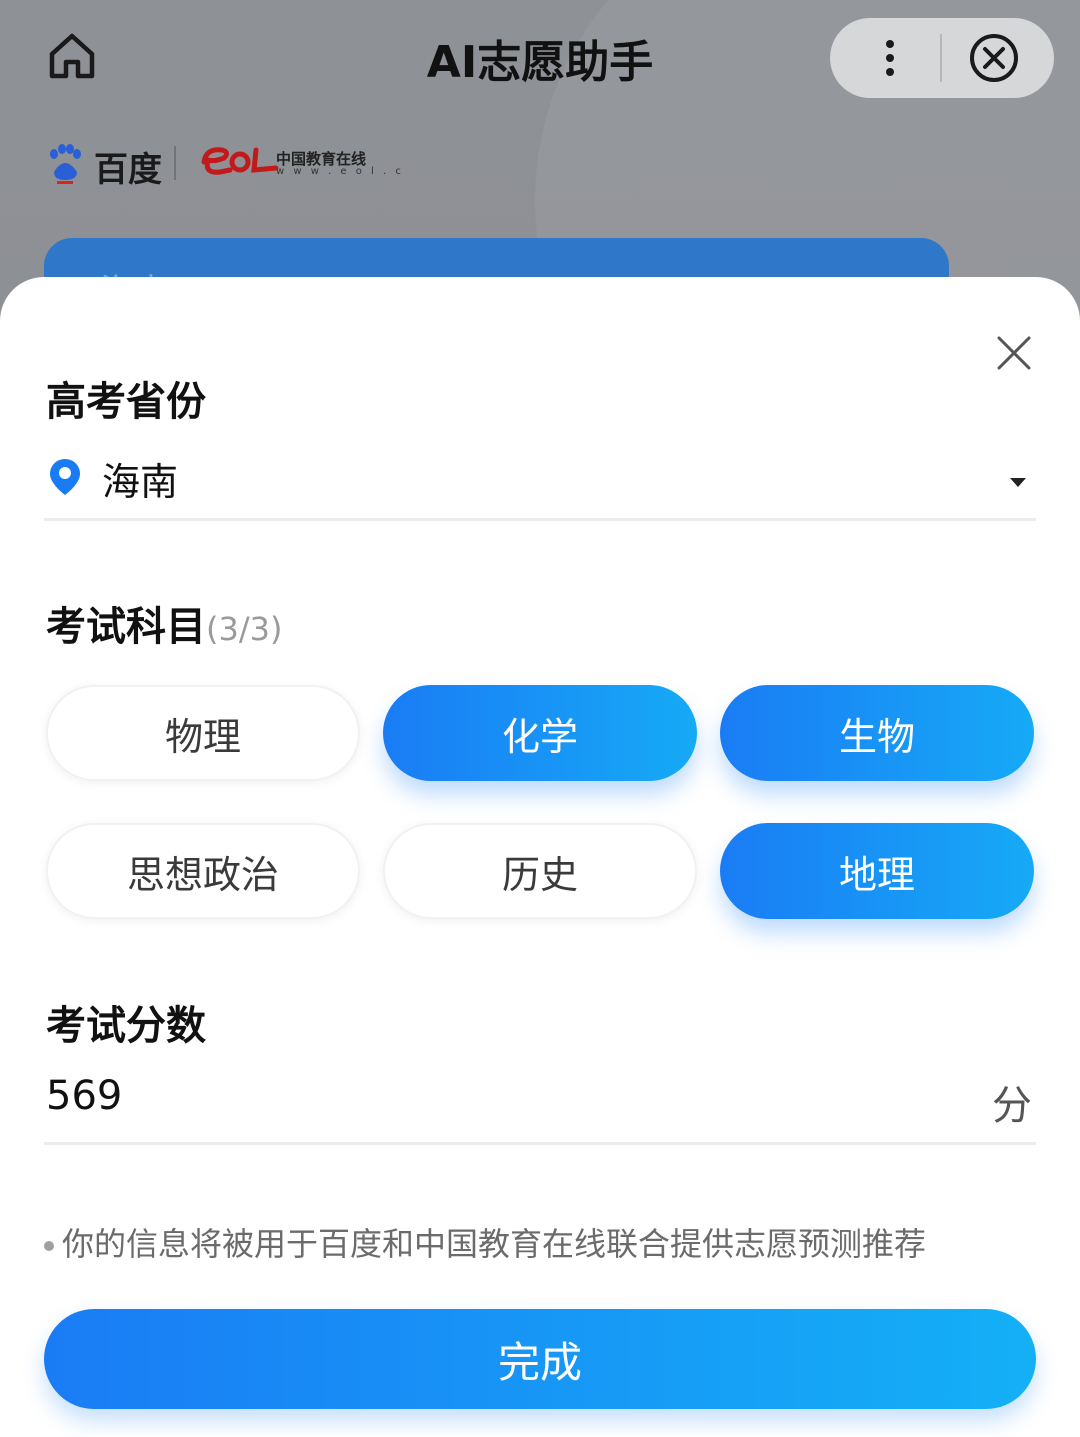  I want to click on province-select: 海南, so click(140, 478).